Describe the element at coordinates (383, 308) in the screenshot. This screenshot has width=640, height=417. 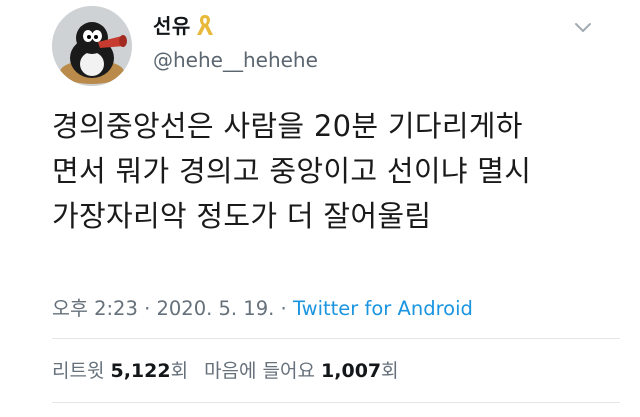
I see `tweet-source-link: Twitter for Android` at that location.